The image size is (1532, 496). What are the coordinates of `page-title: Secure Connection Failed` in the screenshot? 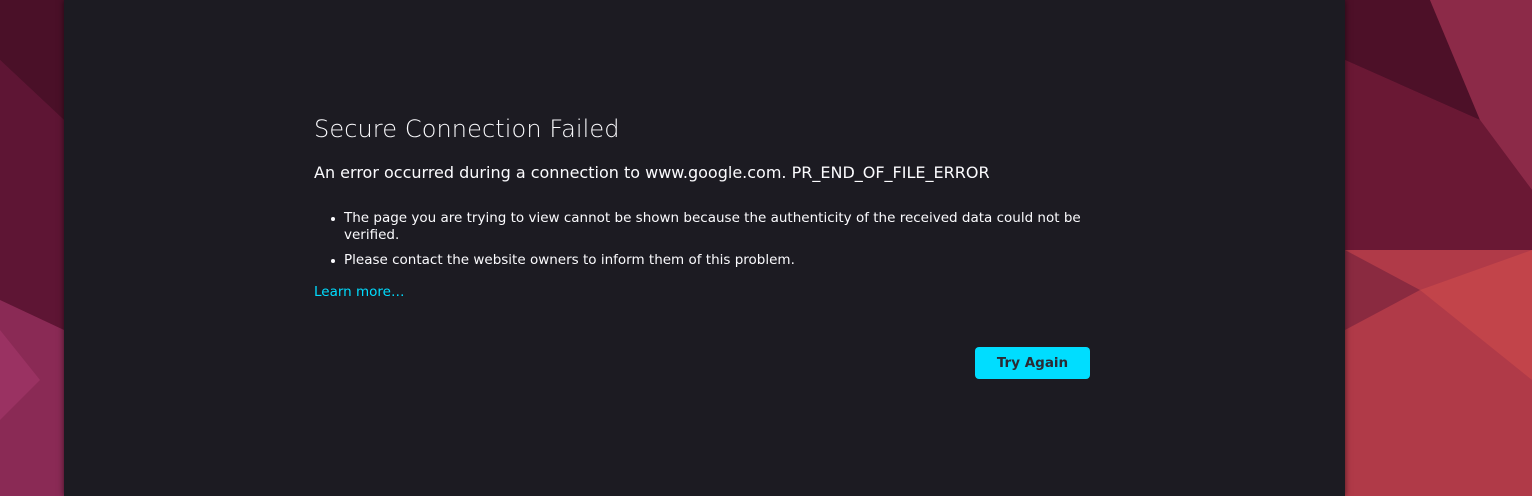 It's located at (467, 129).